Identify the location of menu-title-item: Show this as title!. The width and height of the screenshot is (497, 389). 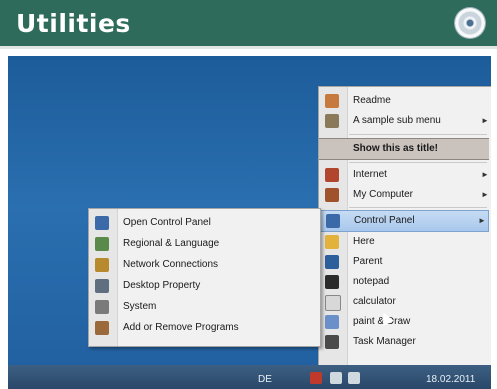
(404, 149).